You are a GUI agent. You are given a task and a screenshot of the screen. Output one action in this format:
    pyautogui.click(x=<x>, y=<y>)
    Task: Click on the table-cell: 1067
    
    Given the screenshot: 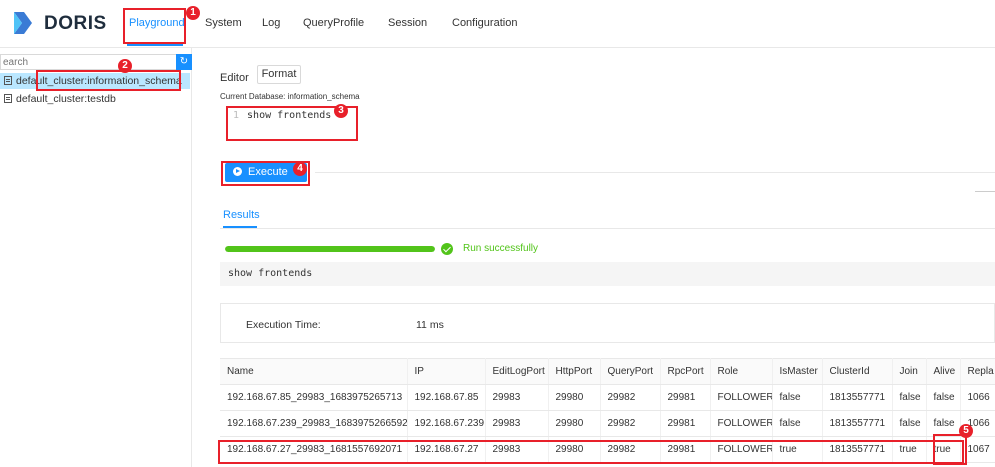 What is the action you would take?
    pyautogui.click(x=977, y=449)
    